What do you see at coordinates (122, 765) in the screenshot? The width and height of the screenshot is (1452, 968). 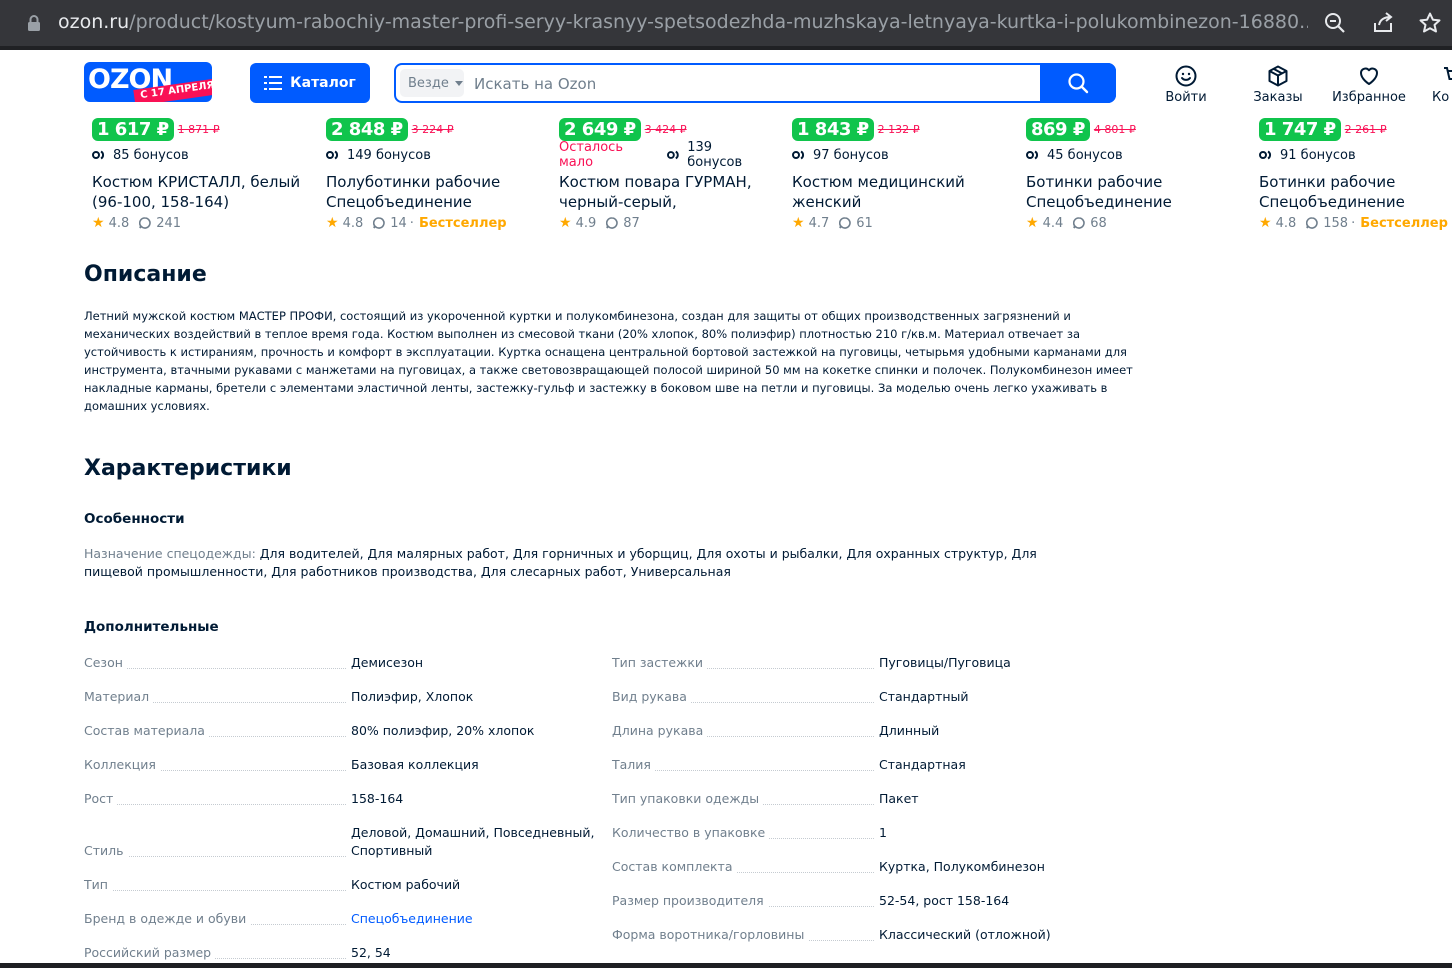 I see `spec-key: Коллекция` at bounding box center [122, 765].